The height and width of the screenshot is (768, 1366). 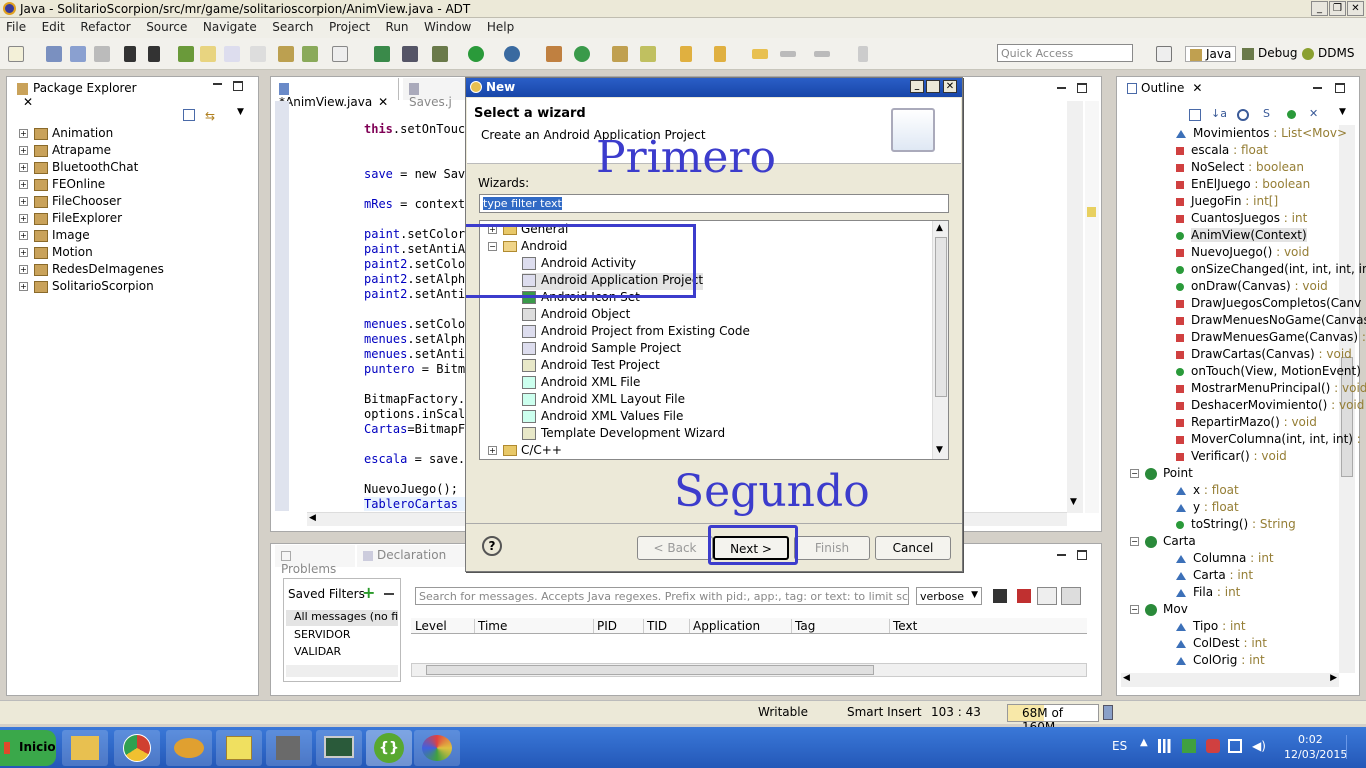 I want to click on tab-outline: Outline ✕, so click(x=1166, y=89).